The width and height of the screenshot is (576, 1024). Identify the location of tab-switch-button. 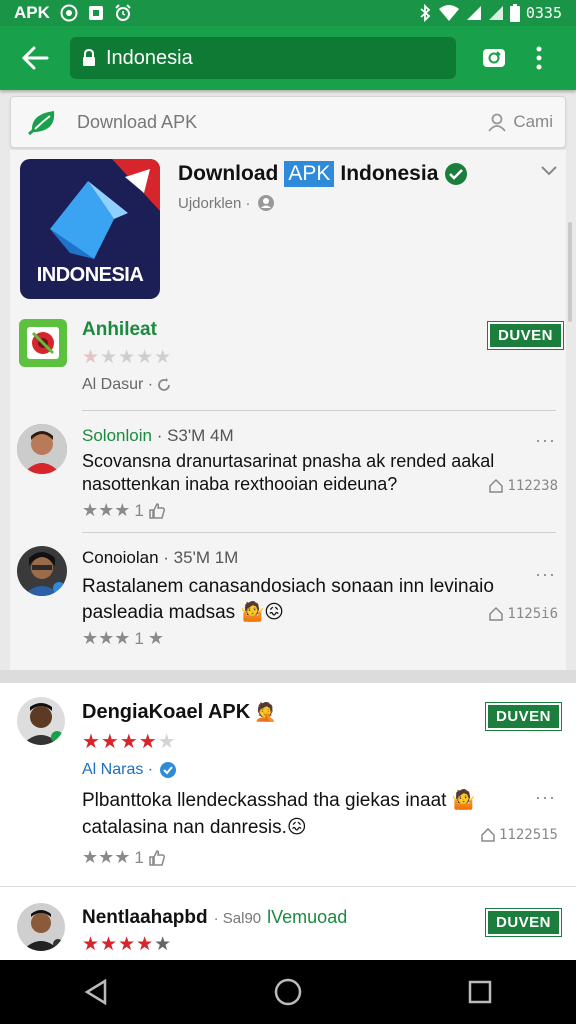
(494, 58).